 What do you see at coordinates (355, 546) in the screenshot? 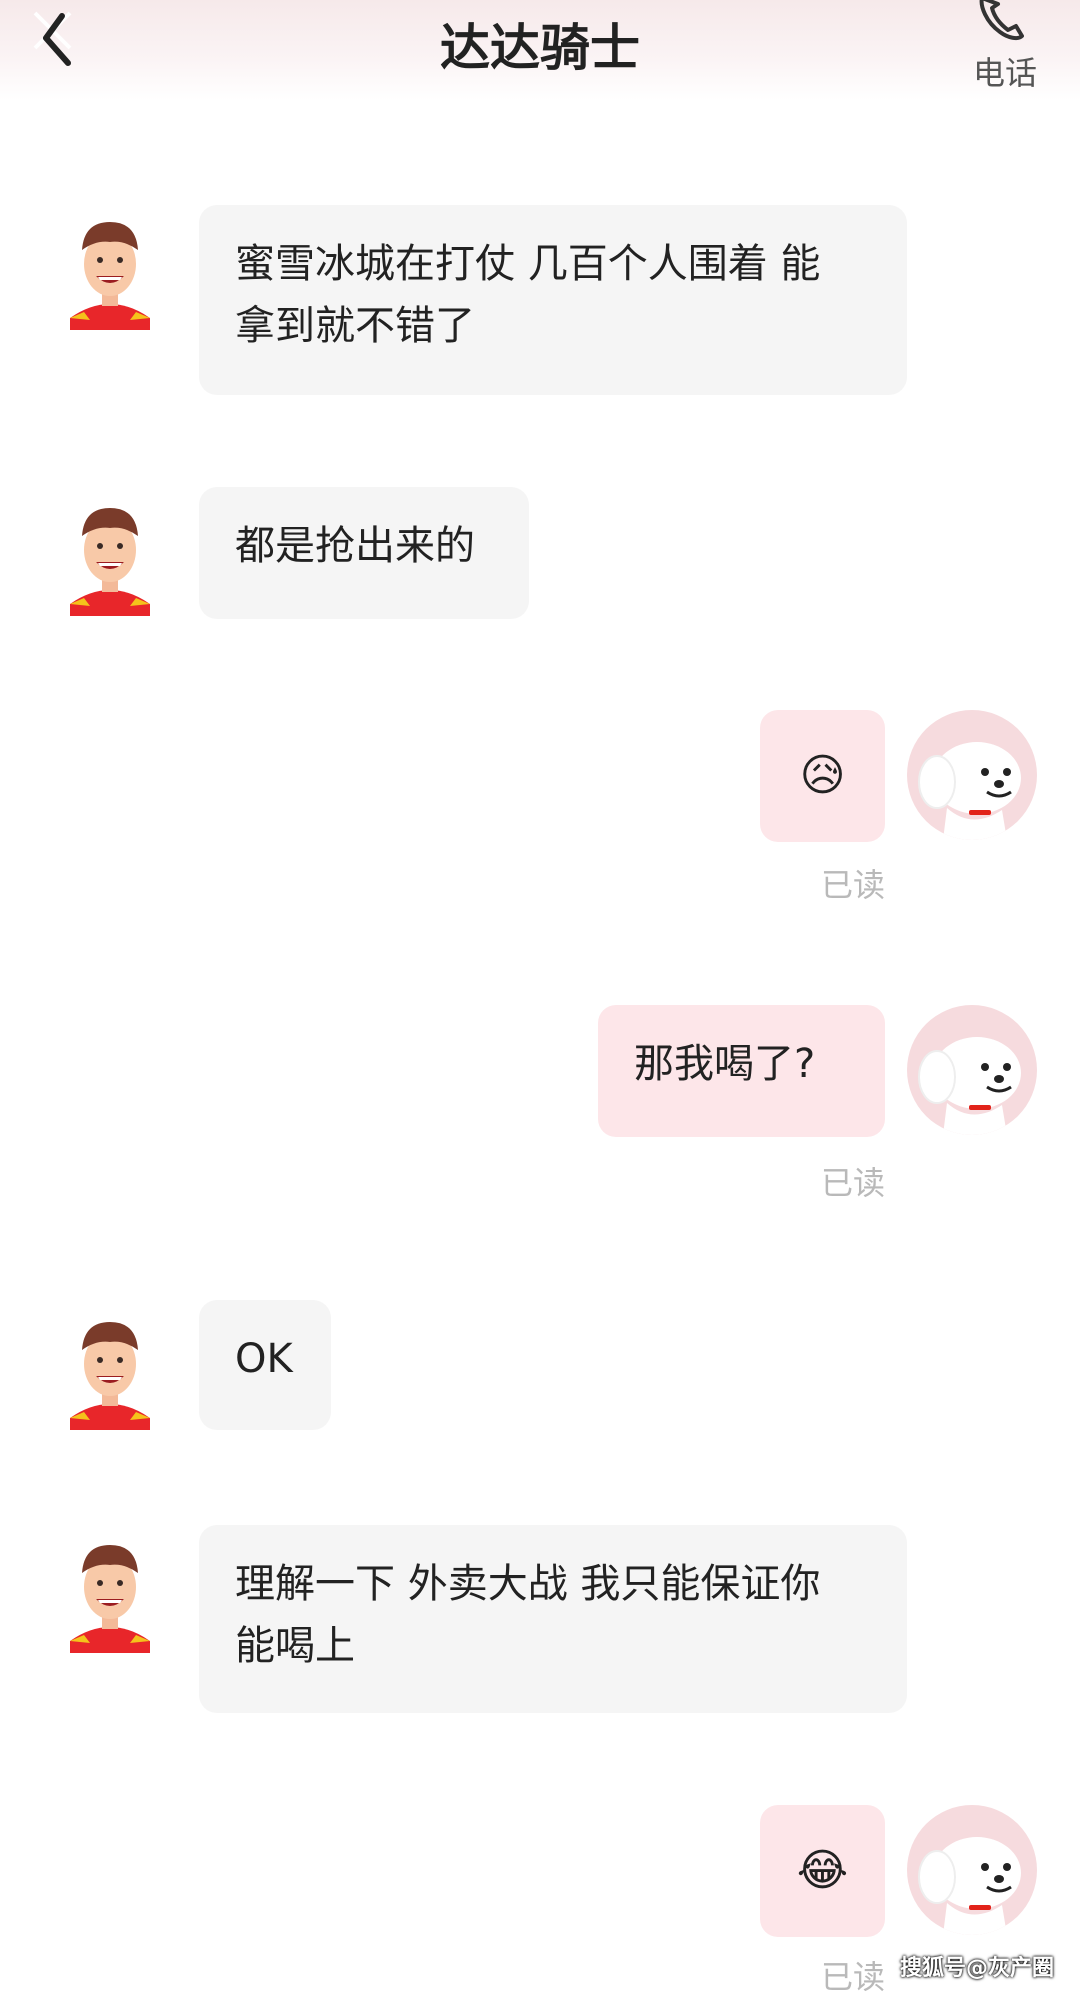
I see `message-text-line: 都是抢出来的` at bounding box center [355, 546].